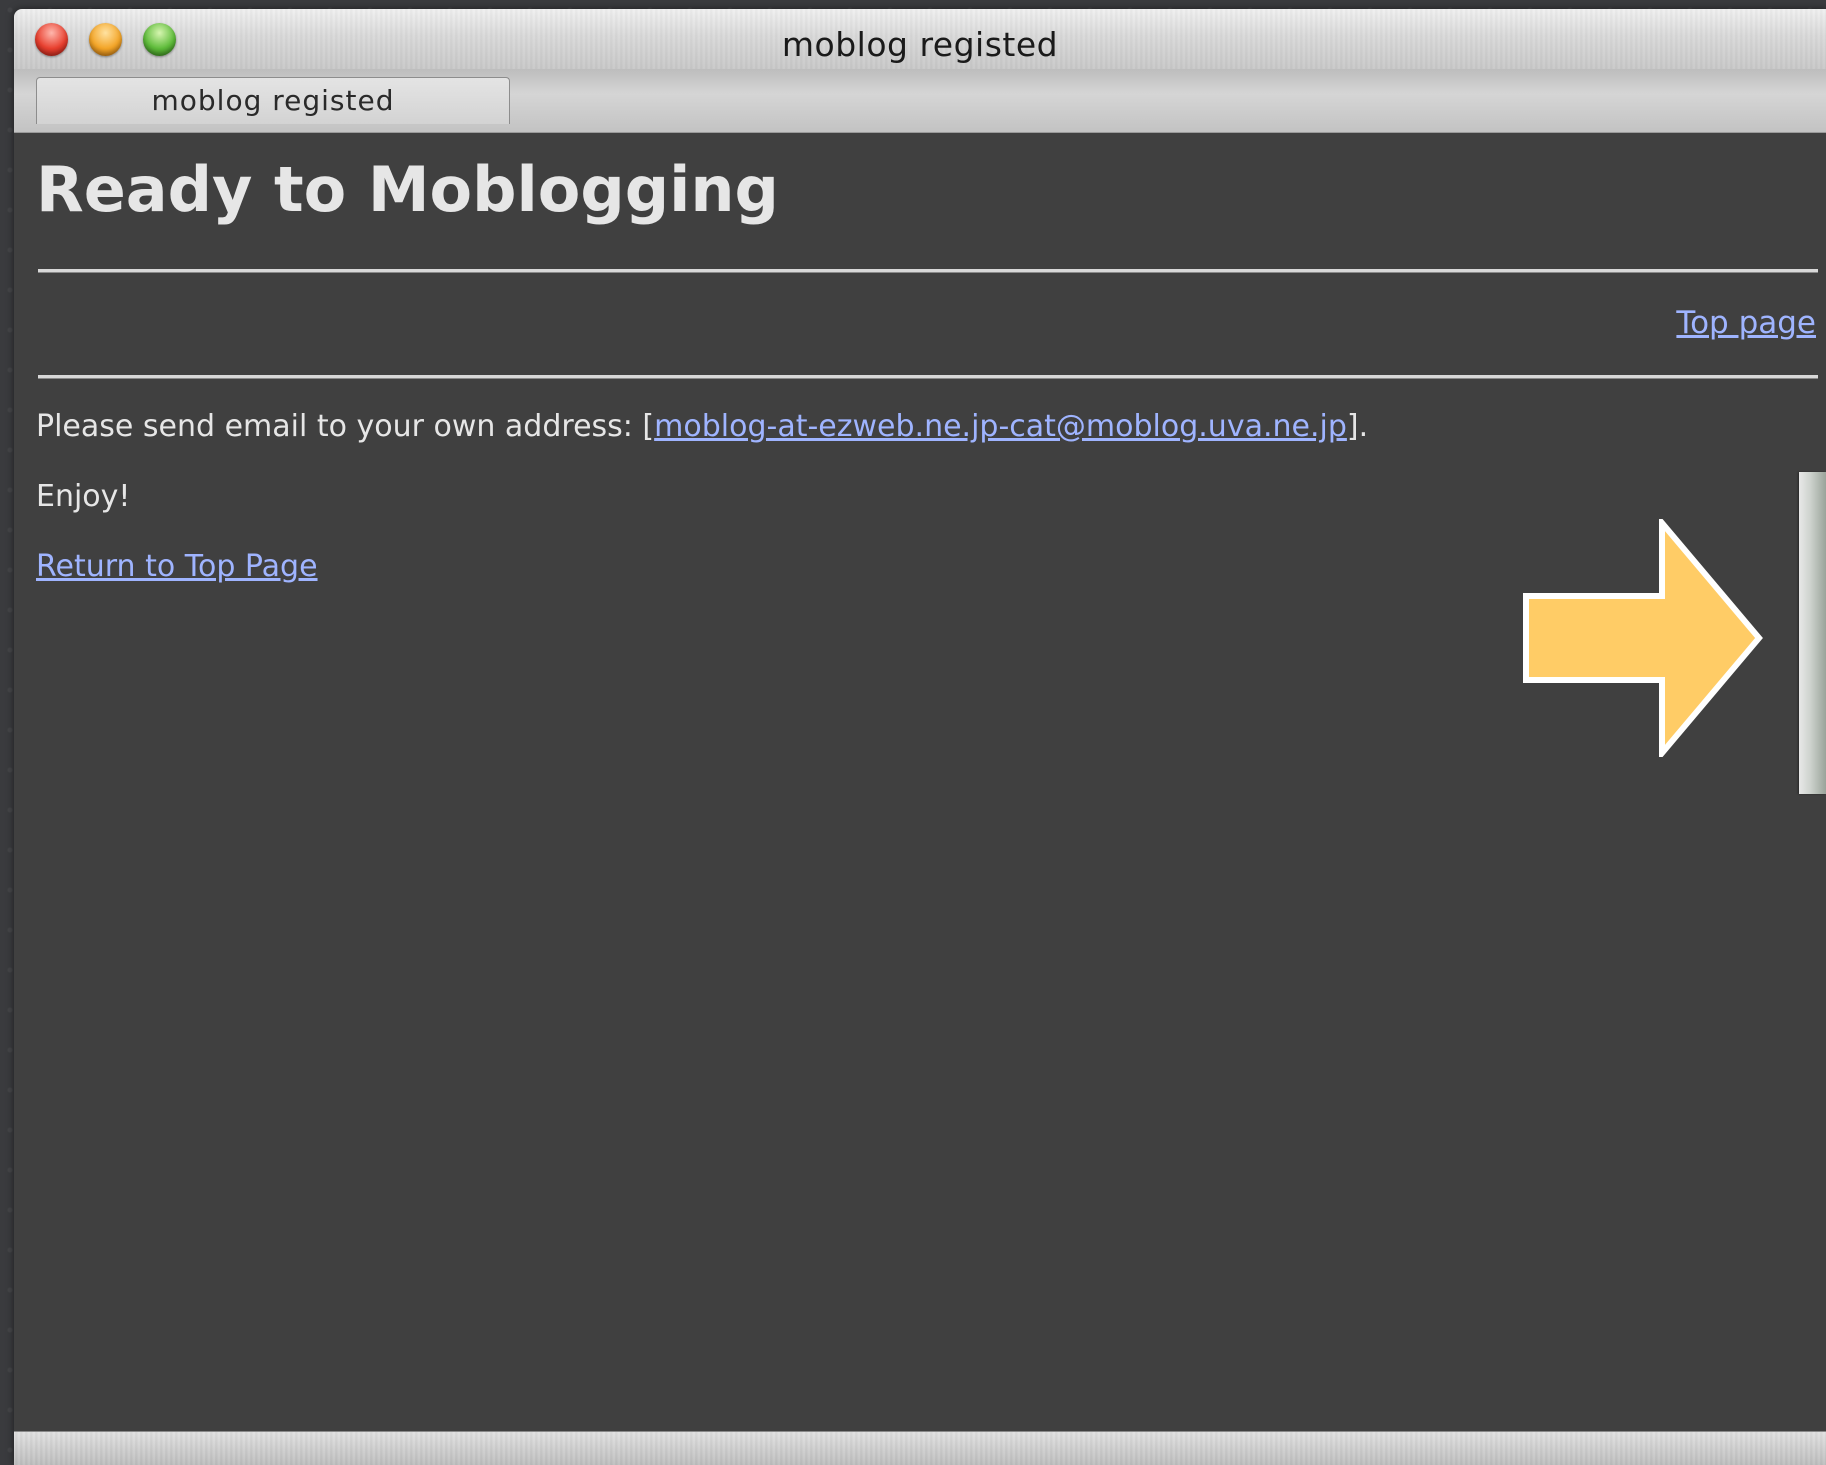 Image resolution: width=1826 pixels, height=1465 pixels. I want to click on return-to-top-link: Return to Top Page, so click(177, 566).